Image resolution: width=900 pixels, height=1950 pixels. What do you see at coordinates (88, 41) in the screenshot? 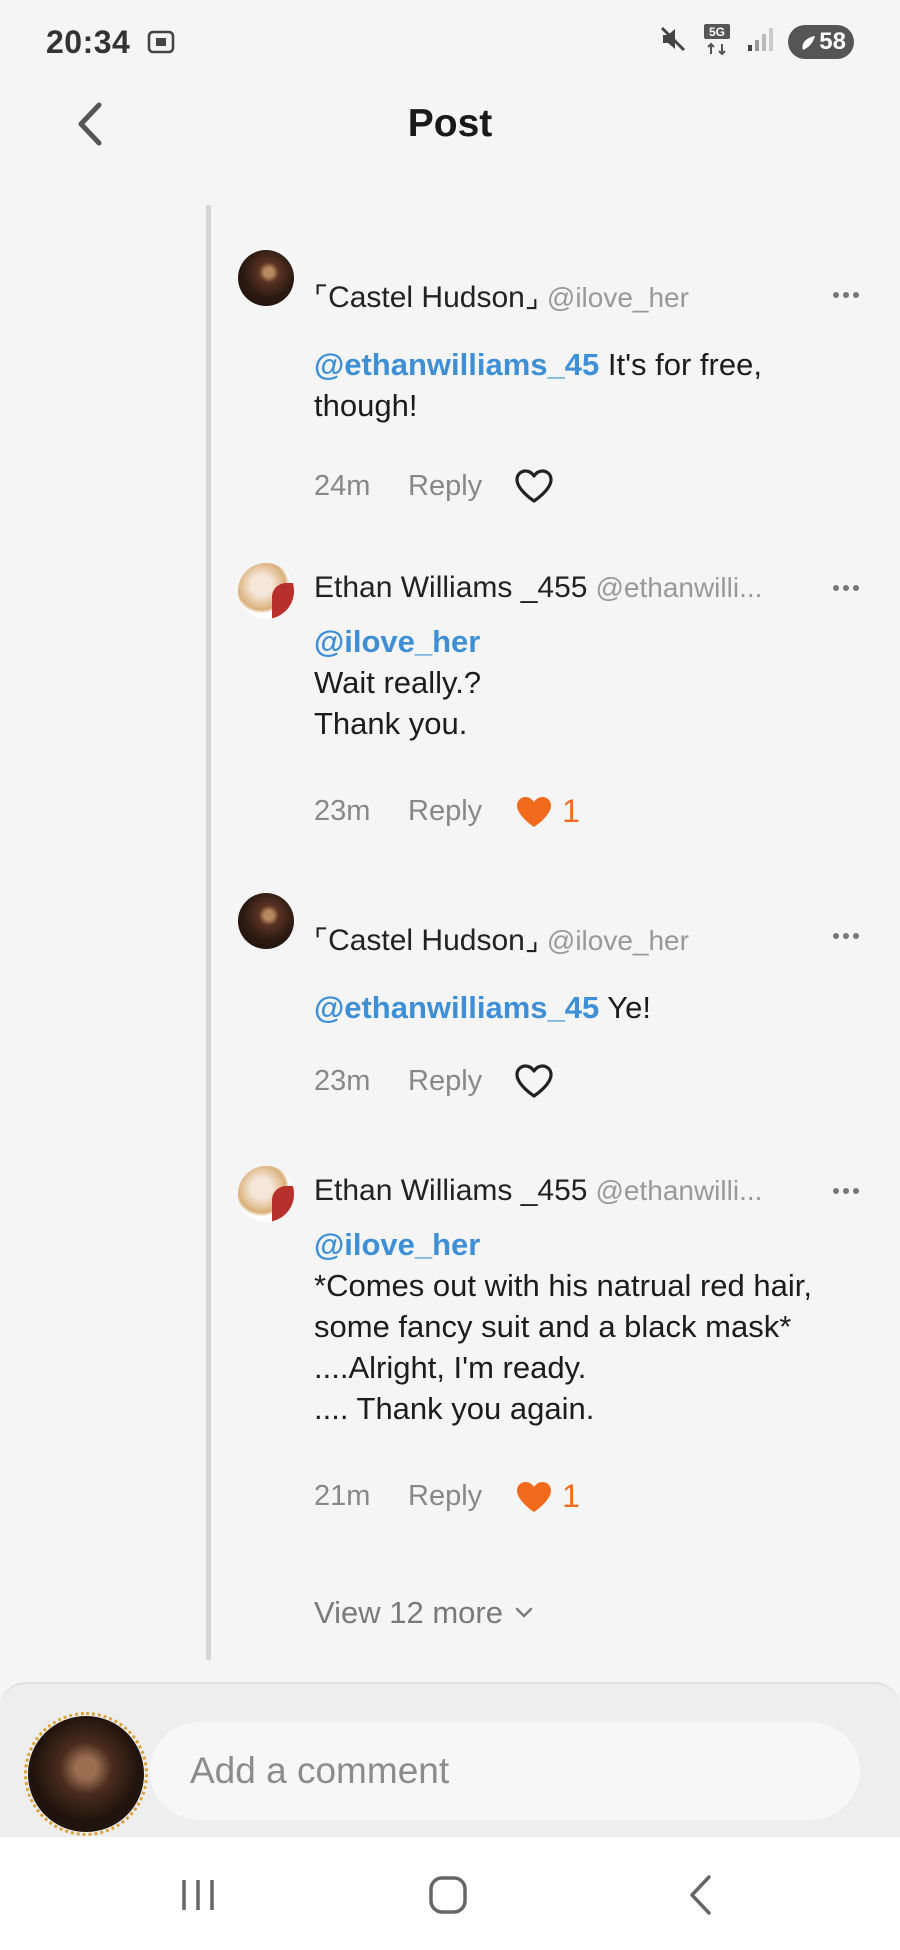
I see `status-time: 20:34` at bounding box center [88, 41].